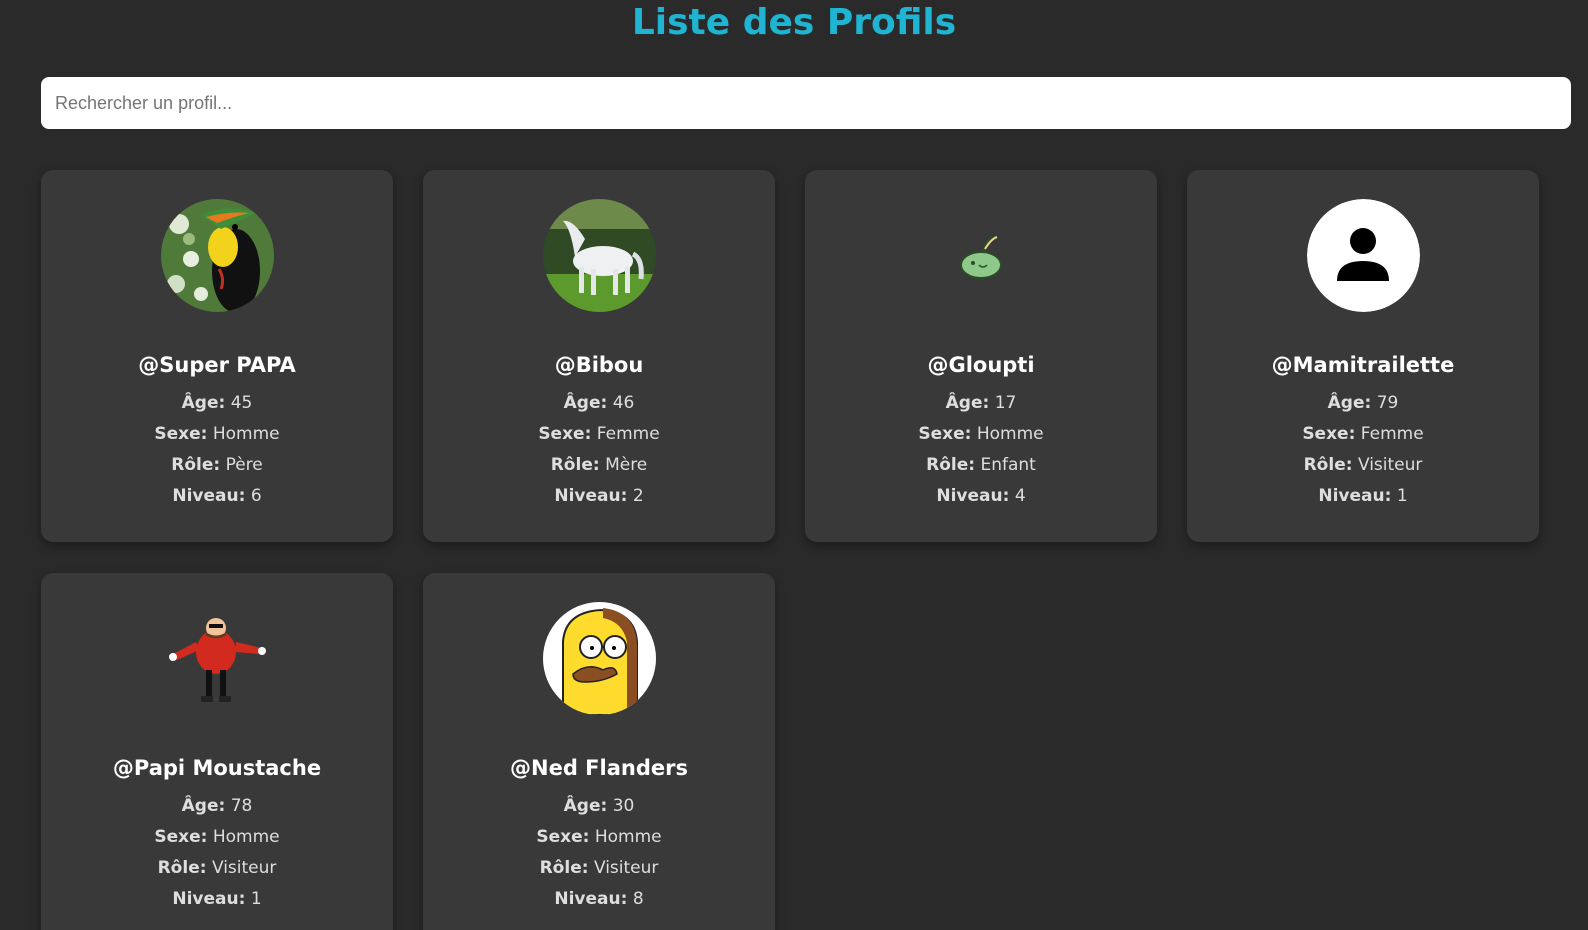 The width and height of the screenshot is (1588, 930). Describe the element at coordinates (599, 899) in the screenshot. I see `profile-niveau: Niveau: 8` at that location.